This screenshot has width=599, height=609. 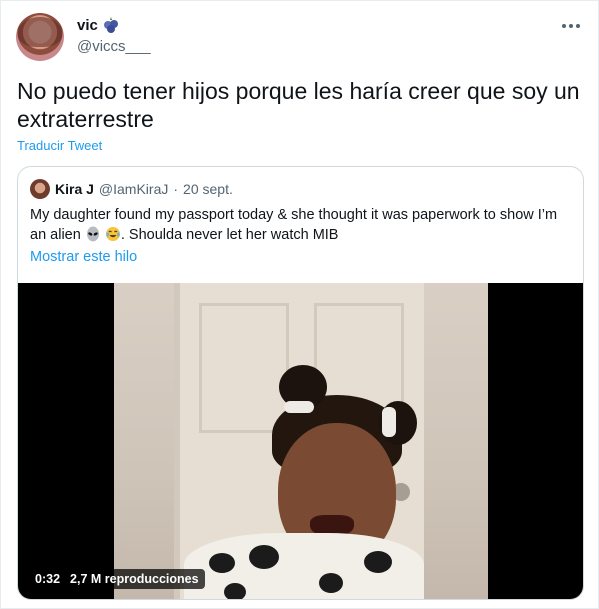 I want to click on quoted-author-handle: @IamKiraJ, so click(x=133, y=189).